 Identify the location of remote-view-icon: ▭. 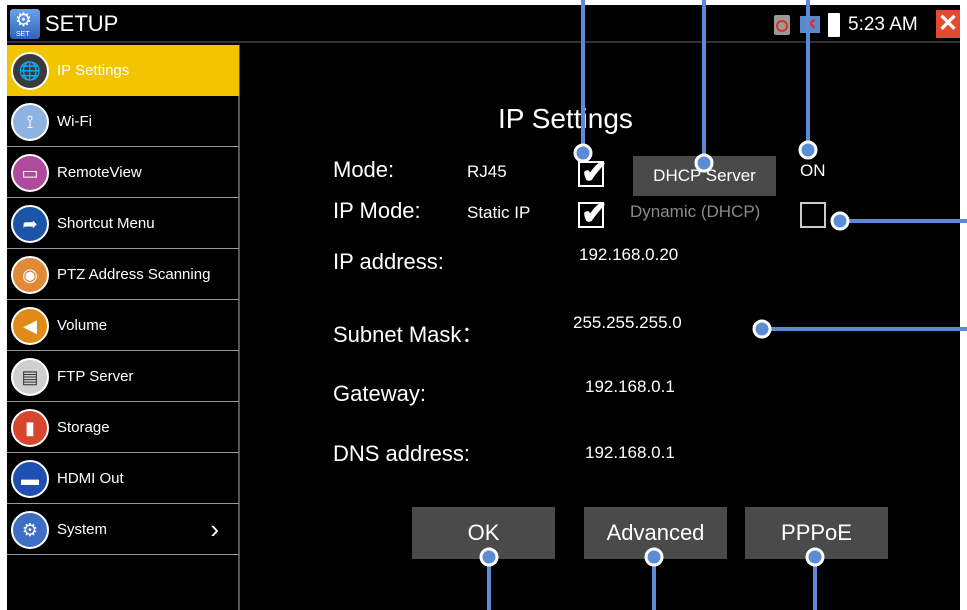
(30, 173).